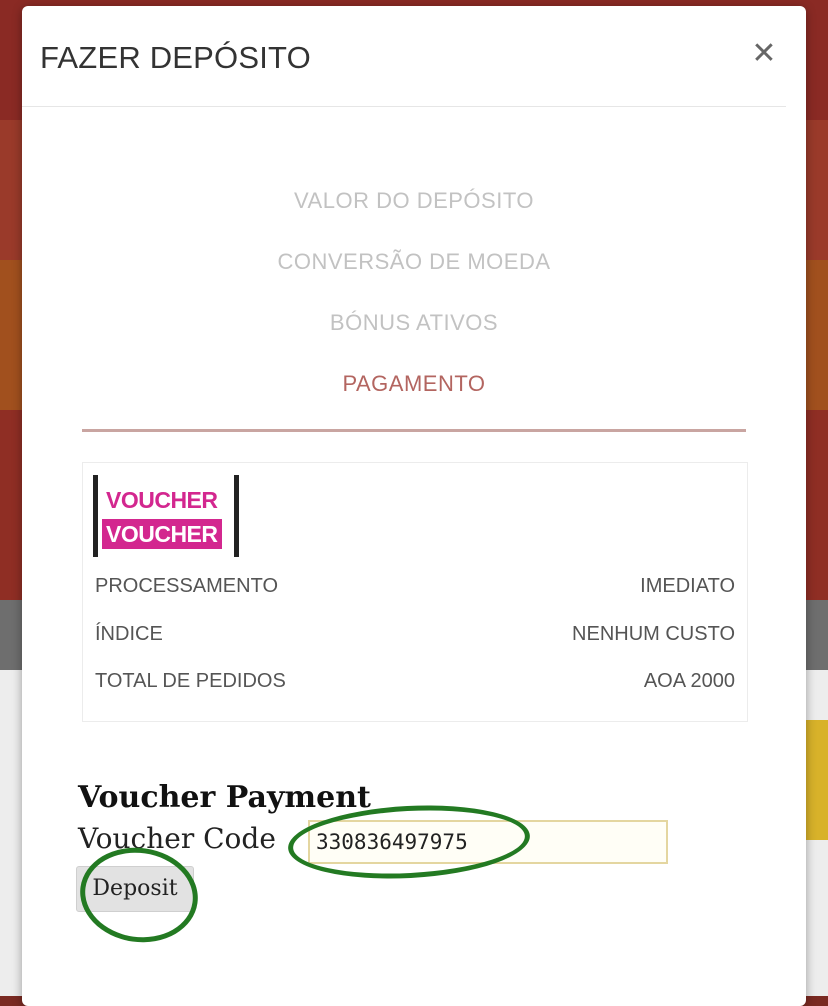 This screenshot has width=828, height=1006. What do you see at coordinates (129, 634) in the screenshot?
I see `fee-label: ÍNDICE` at bounding box center [129, 634].